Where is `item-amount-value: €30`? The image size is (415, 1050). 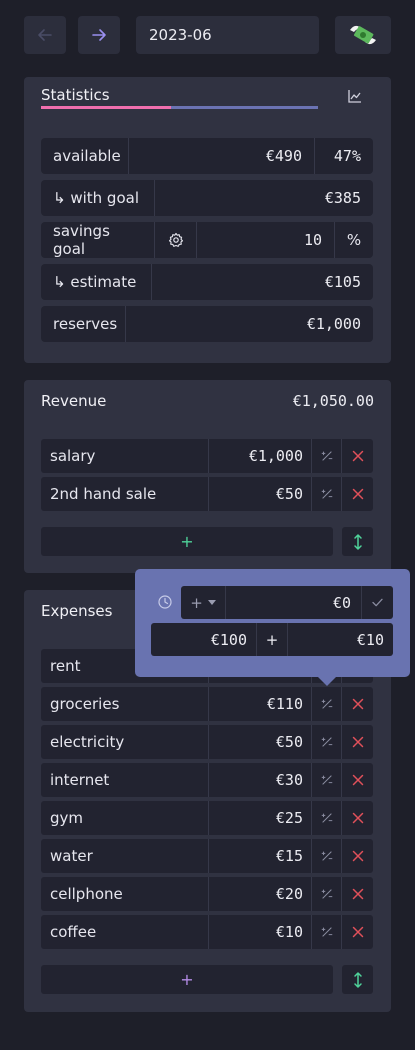
item-amount-value: €30 is located at coordinates (289, 780).